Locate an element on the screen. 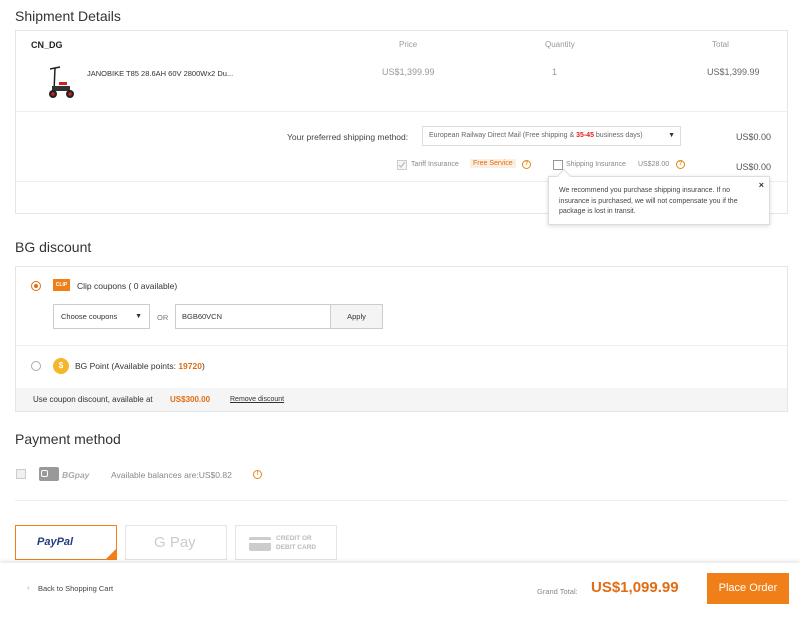 This screenshot has width=800, height=618. scooter-icon is located at coordinates (61, 82).